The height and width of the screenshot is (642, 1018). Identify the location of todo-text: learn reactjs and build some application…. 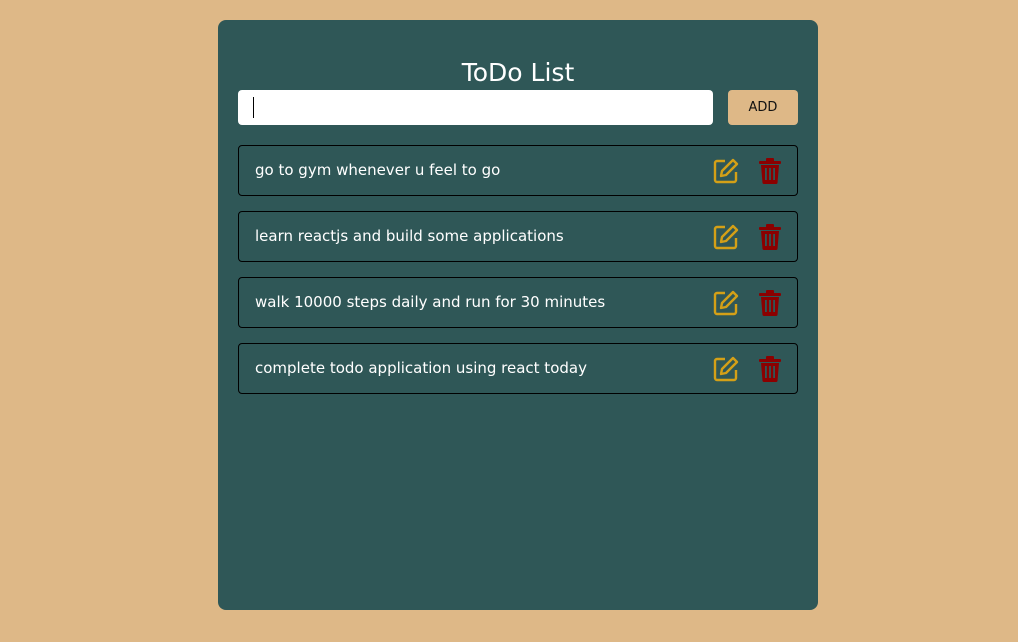
(409, 236).